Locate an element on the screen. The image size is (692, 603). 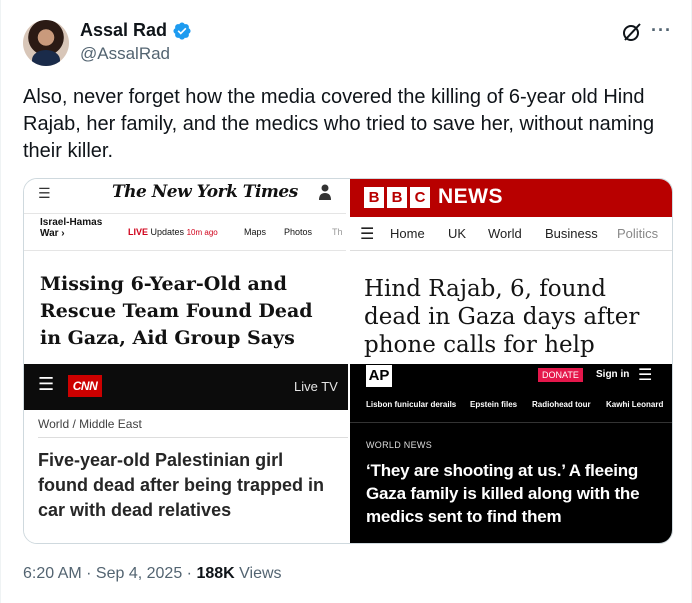
ap-nav-item: Lisbon funicular derails is located at coordinates (411, 404).